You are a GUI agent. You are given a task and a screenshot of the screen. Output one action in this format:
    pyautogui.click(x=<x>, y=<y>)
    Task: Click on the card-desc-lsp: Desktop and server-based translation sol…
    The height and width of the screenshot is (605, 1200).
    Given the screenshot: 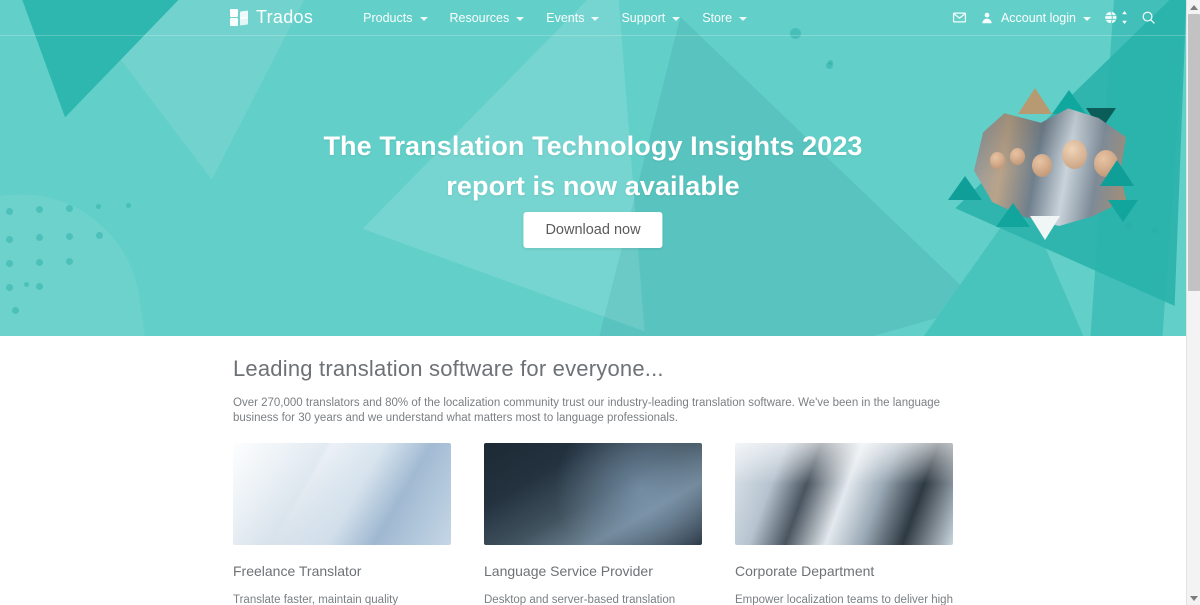 What is the action you would take?
    pyautogui.click(x=580, y=599)
    